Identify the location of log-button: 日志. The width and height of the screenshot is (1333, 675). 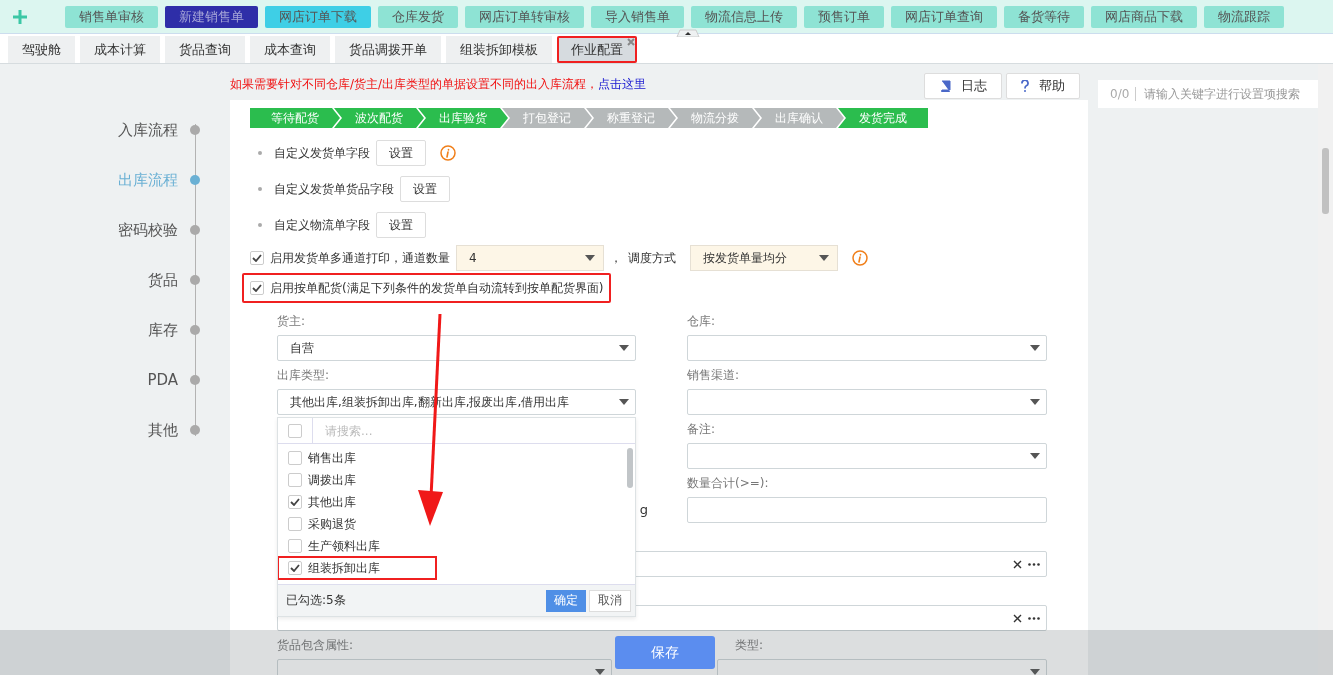
(963, 86).